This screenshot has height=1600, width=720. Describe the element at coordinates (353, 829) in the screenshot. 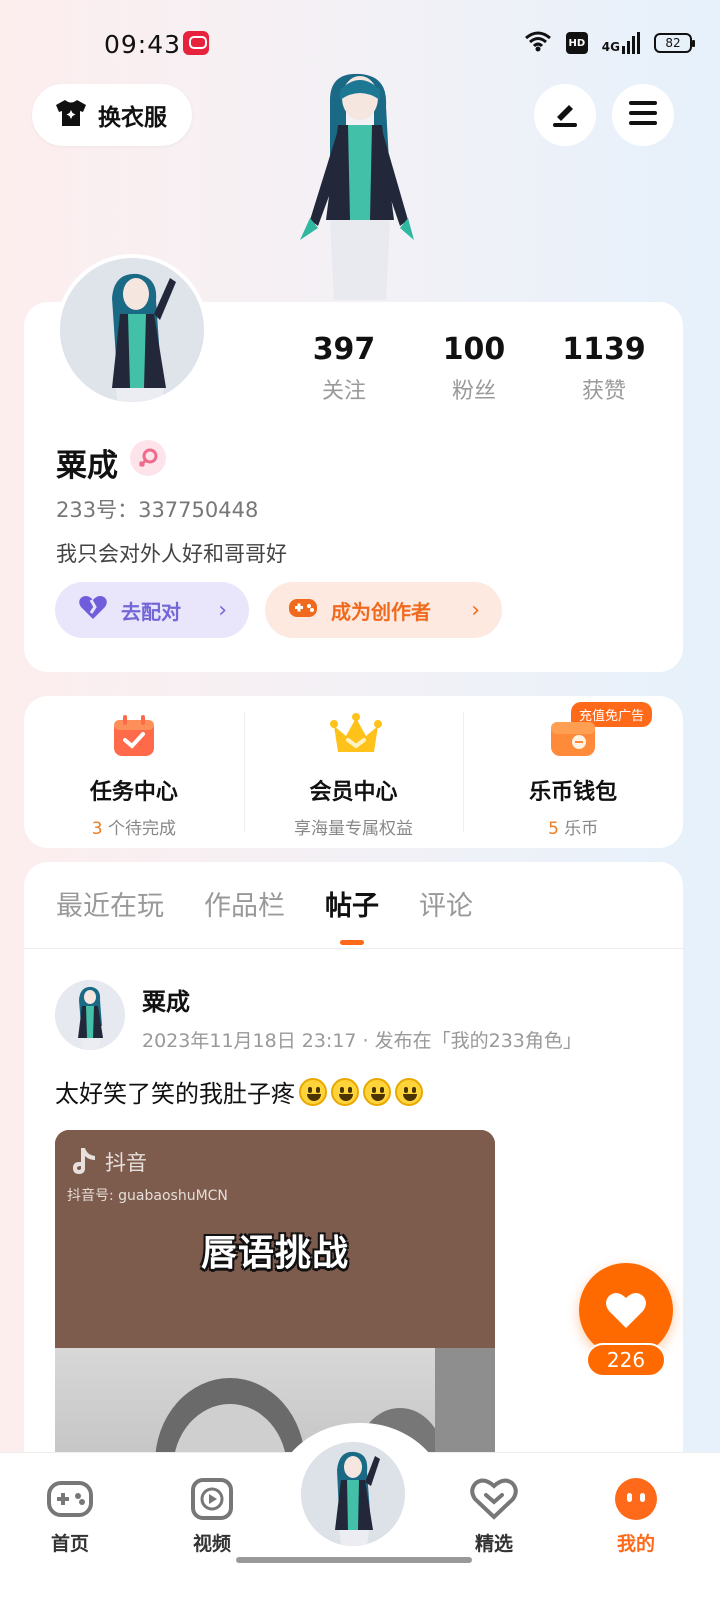

I see `service-subtitle-text: 享海量专属权益` at that location.